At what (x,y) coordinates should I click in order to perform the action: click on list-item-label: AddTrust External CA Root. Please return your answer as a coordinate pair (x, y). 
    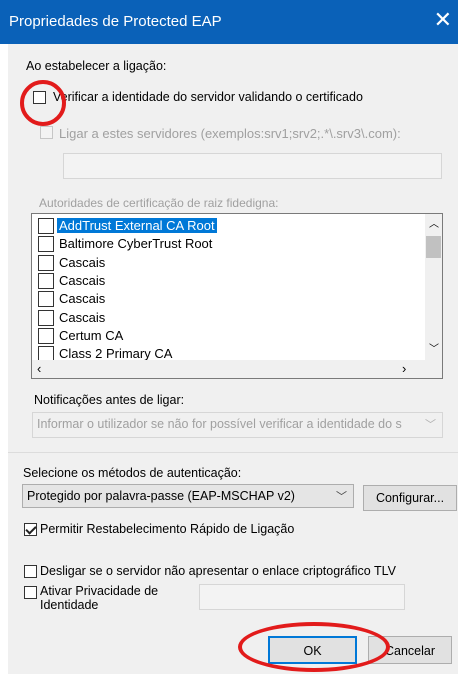
    Looking at the image, I should click on (137, 225).